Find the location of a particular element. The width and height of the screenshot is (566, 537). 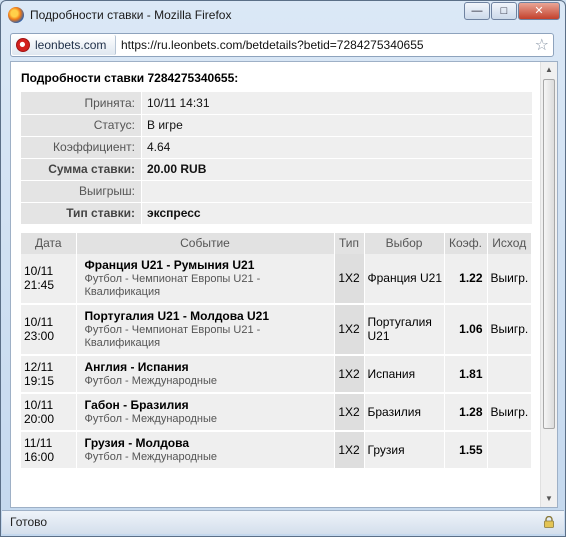

bet-coef: 1.28 is located at coordinates (466, 412).